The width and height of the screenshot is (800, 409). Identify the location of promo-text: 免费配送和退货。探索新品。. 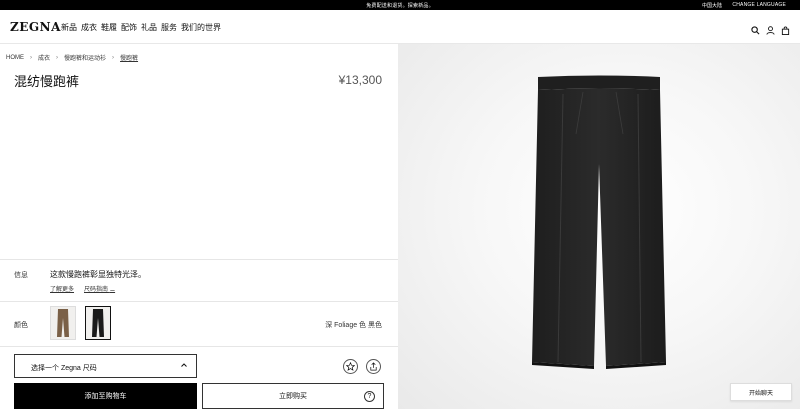
(400, 5).